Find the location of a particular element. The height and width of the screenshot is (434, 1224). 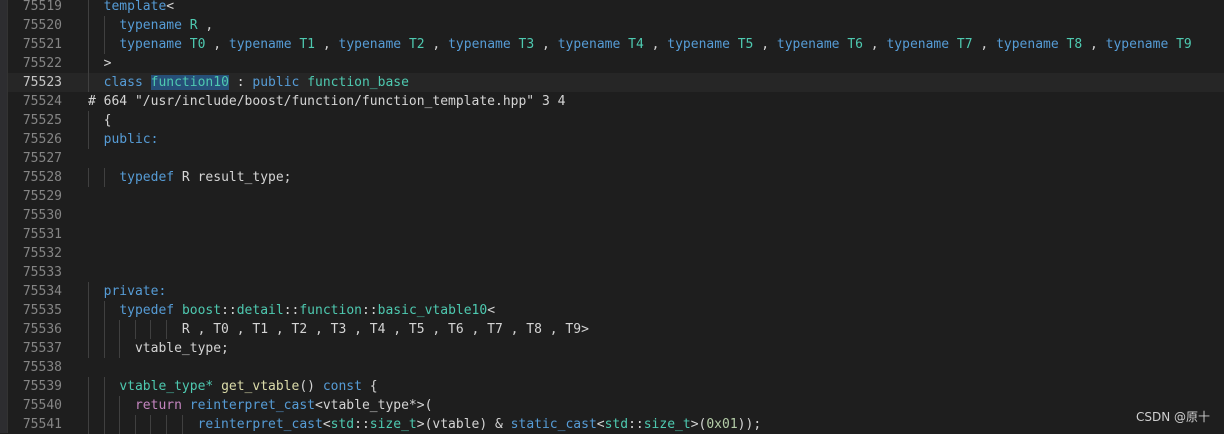

line-number: 75530 is located at coordinates (42, 215).